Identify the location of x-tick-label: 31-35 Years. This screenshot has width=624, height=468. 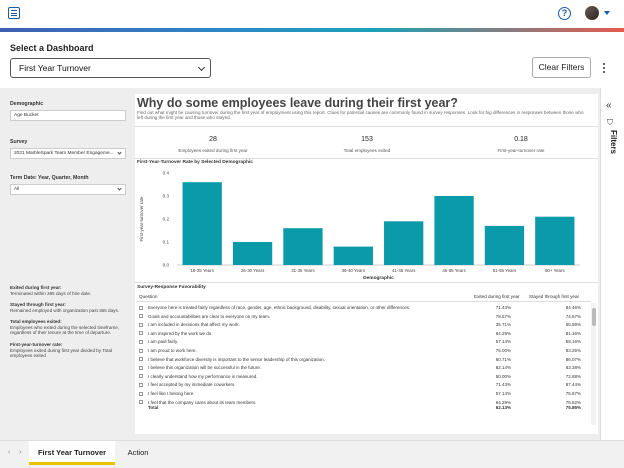
(303, 270).